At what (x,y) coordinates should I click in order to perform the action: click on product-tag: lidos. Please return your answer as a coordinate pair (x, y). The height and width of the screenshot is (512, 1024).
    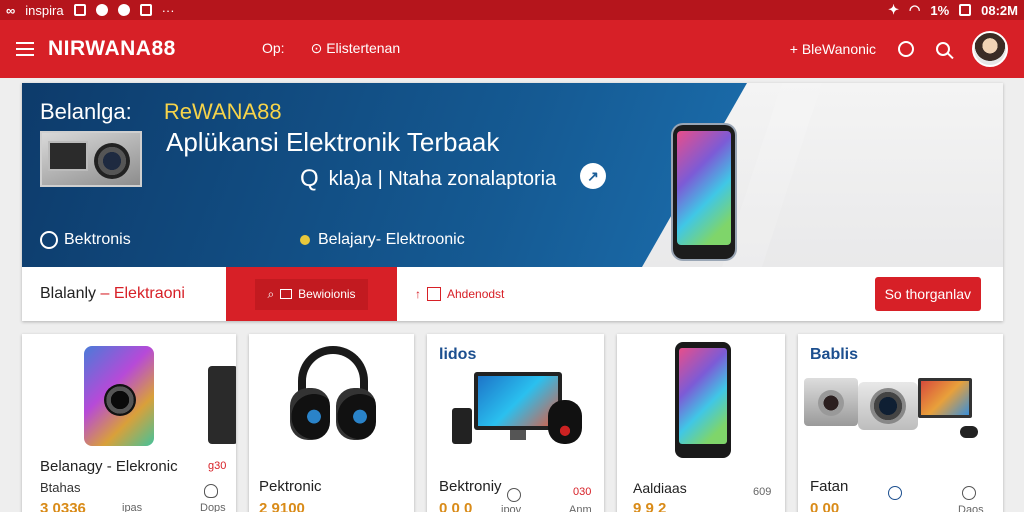
    Looking at the image, I should click on (458, 354).